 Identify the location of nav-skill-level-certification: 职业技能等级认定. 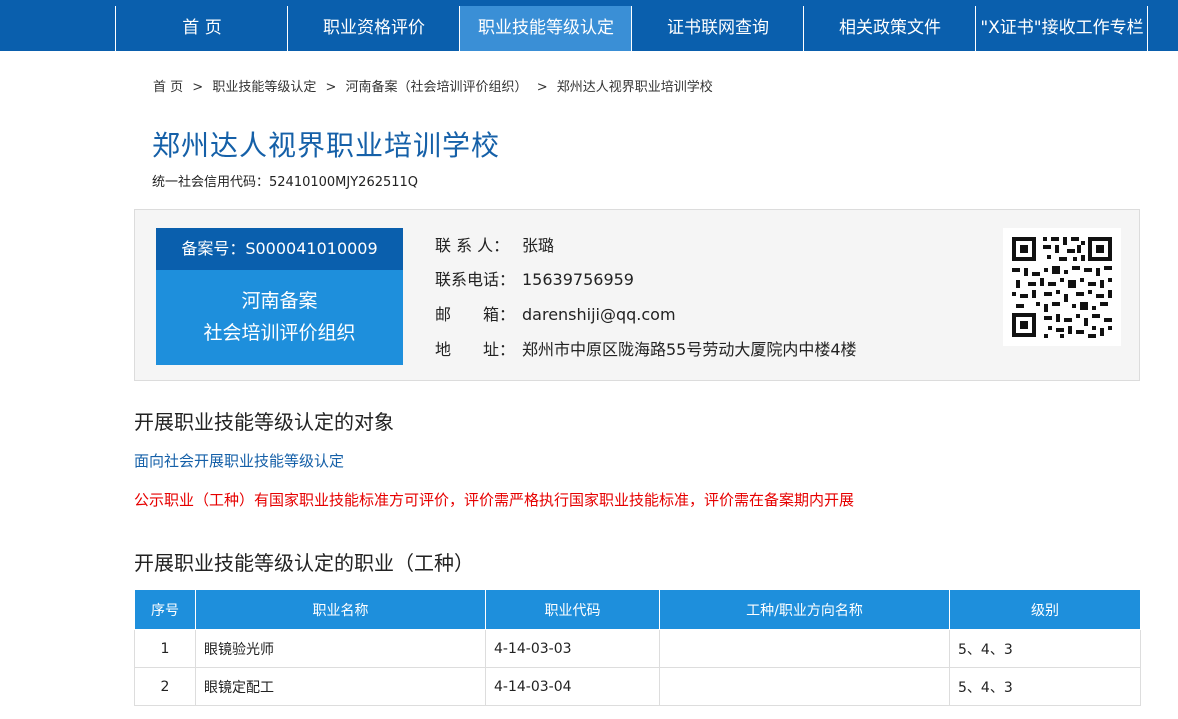
(545, 28).